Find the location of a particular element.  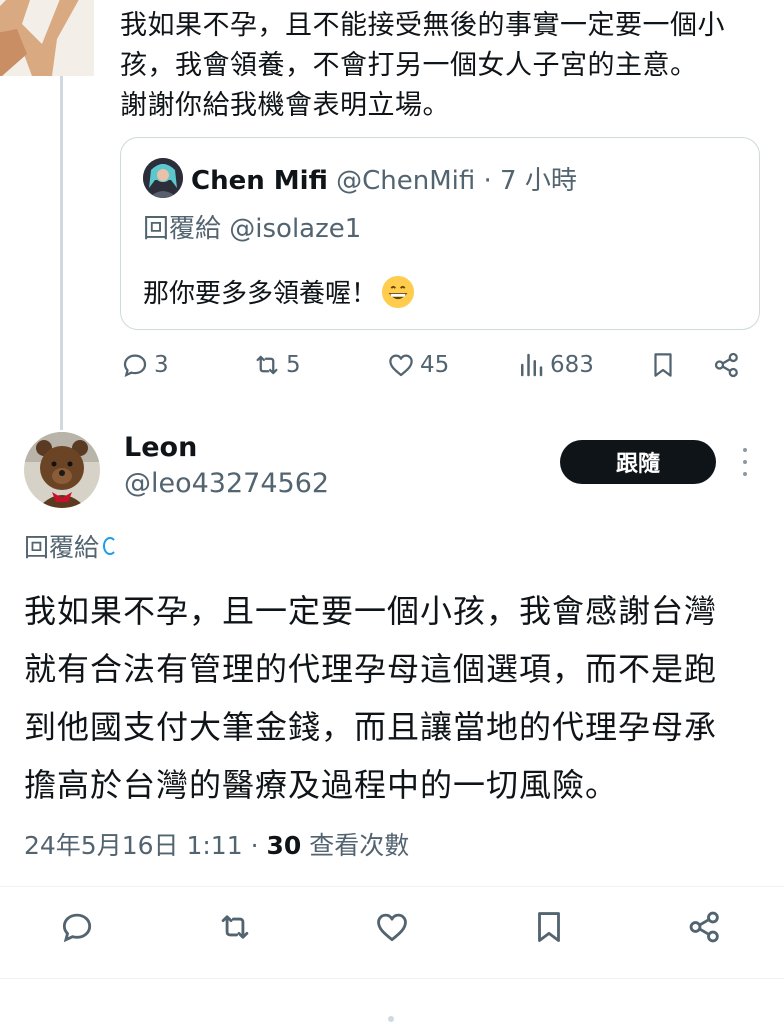

divider-bottom is located at coordinates (392, 978).